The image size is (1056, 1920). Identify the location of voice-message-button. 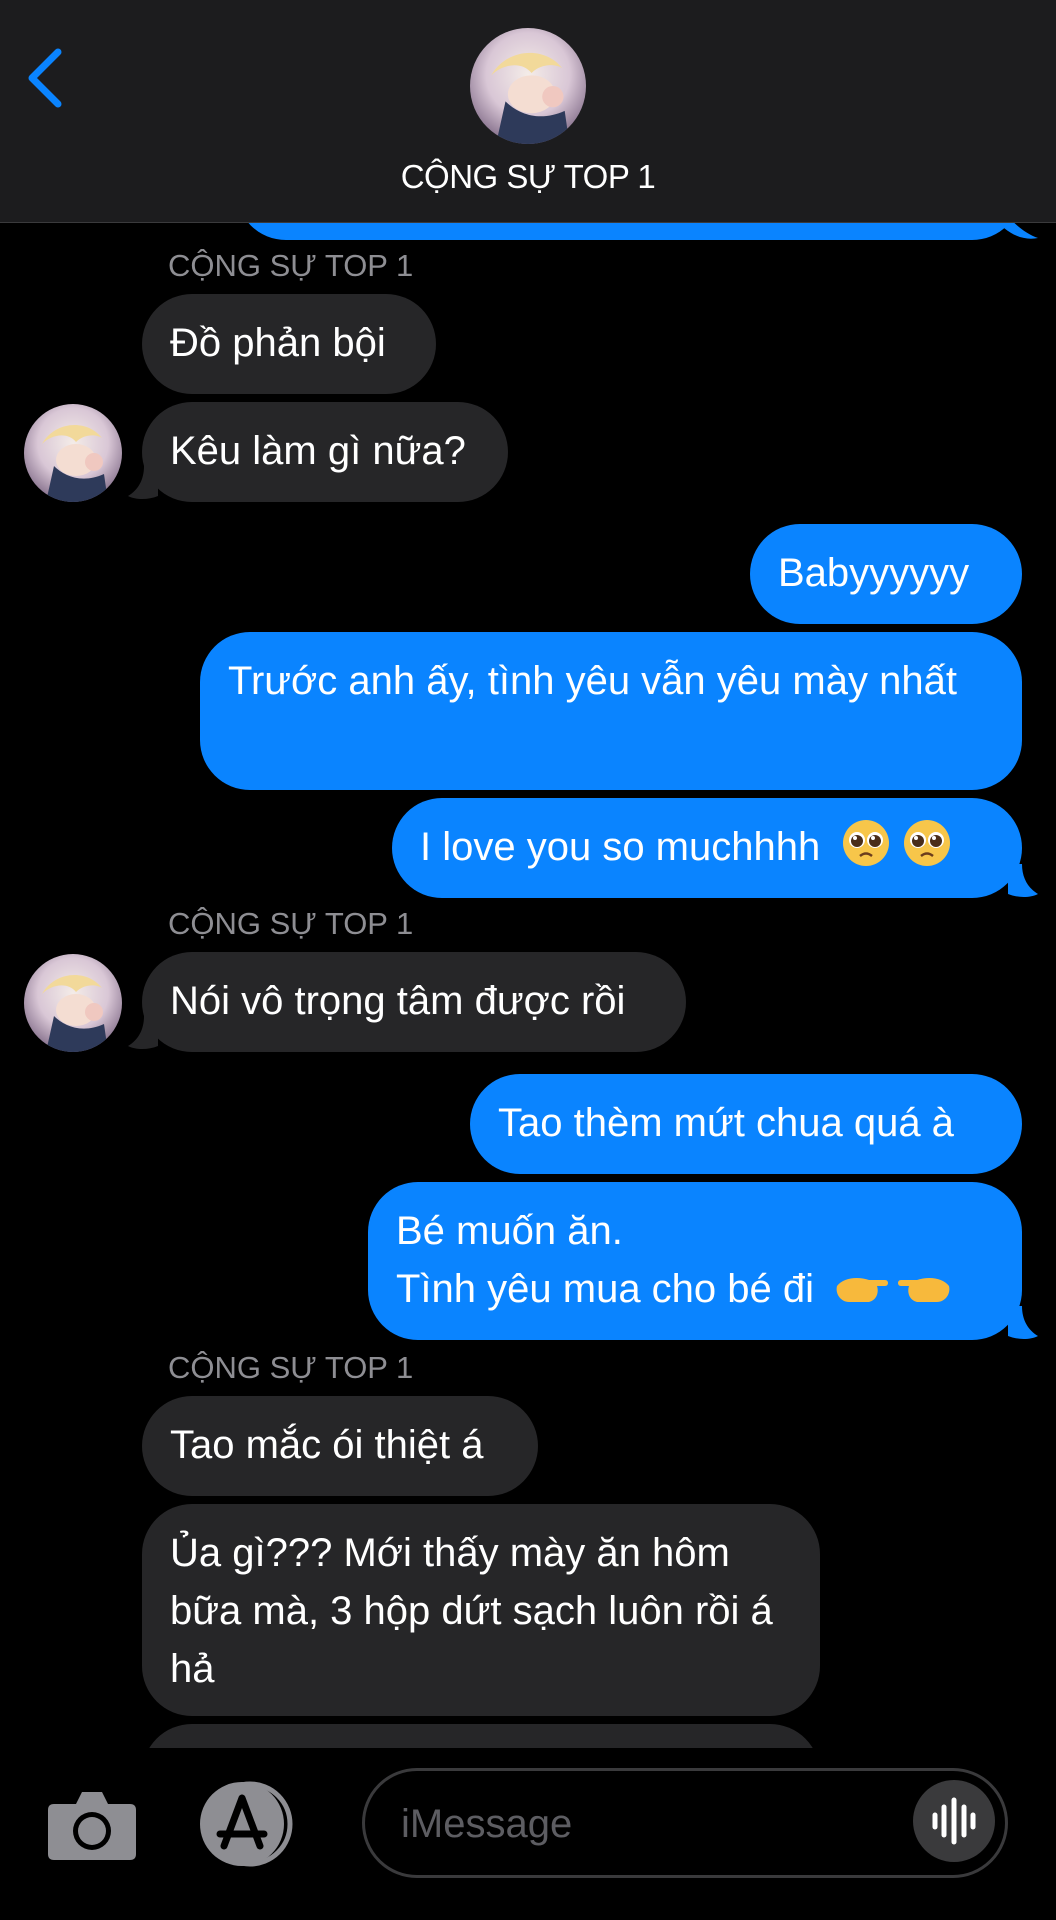
(954, 1821).